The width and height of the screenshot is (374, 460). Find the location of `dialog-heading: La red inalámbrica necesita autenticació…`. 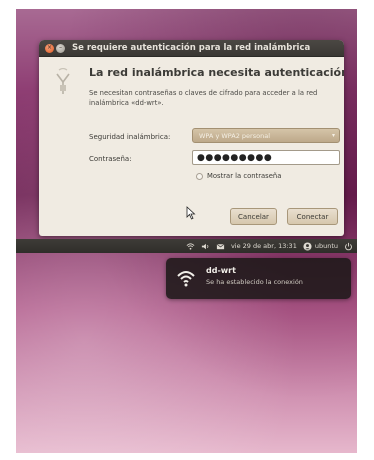

dialog-heading: La red inalámbrica necesita autenticació… is located at coordinates (216, 72).